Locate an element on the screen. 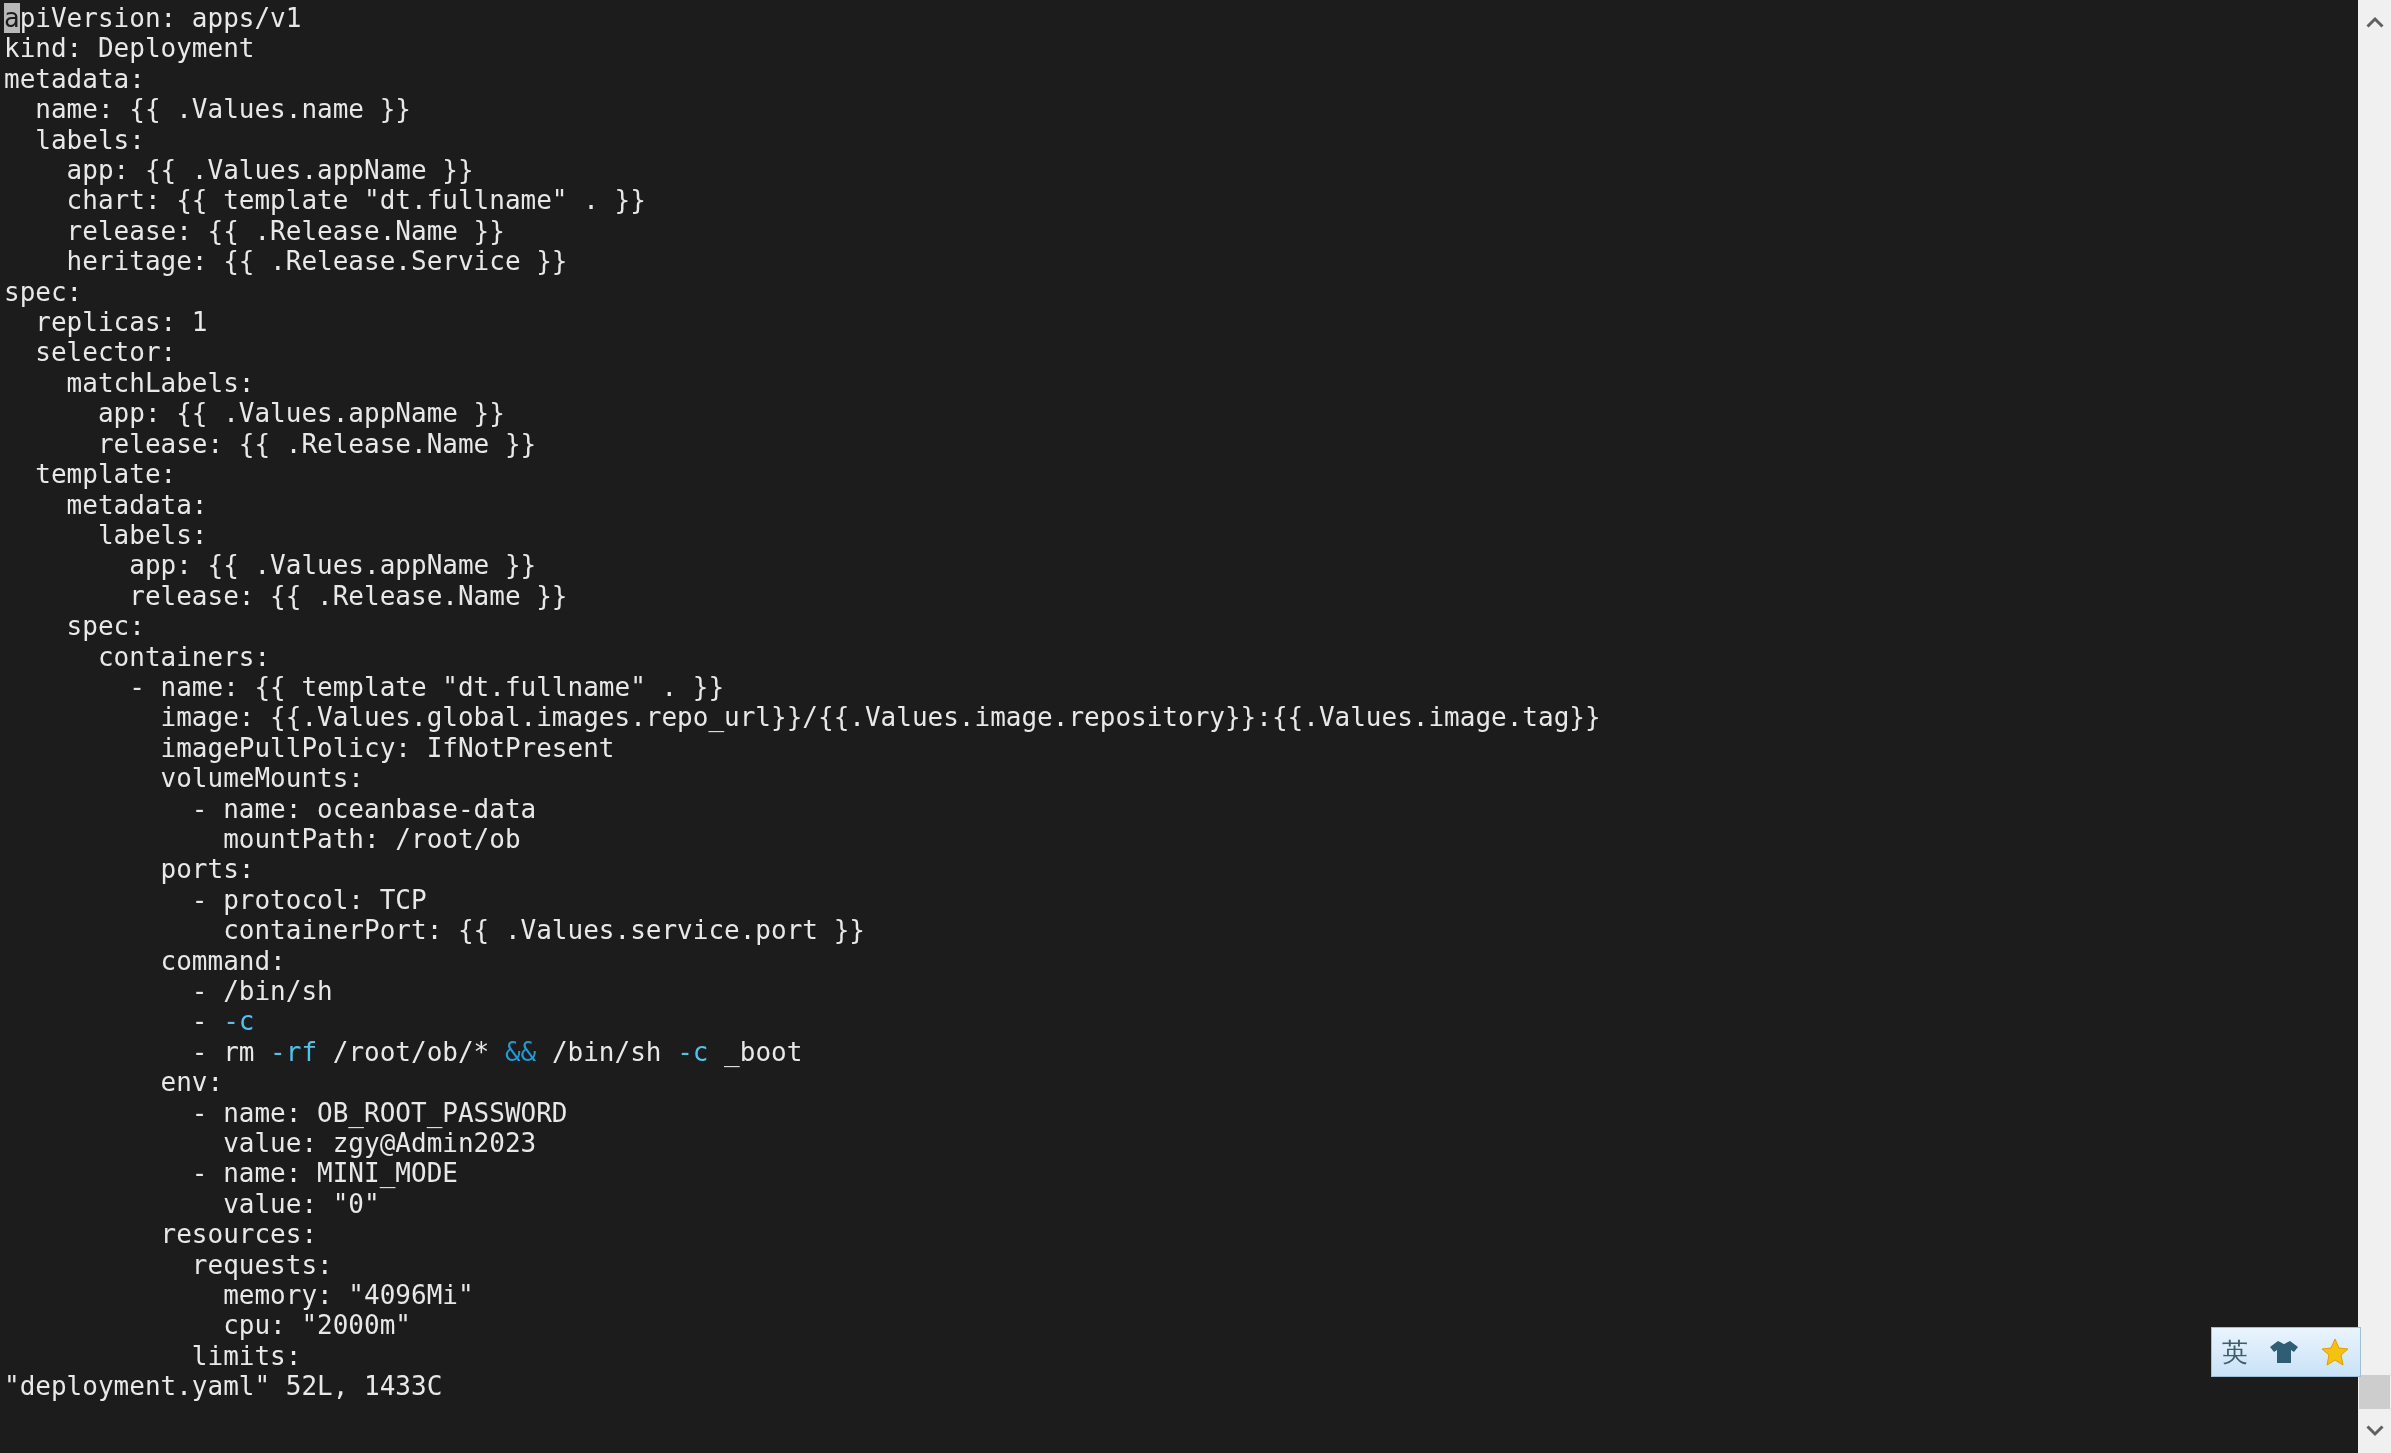 The height and width of the screenshot is (1453, 2391). code-line: - name: oceanbase-data is located at coordinates (363, 808).